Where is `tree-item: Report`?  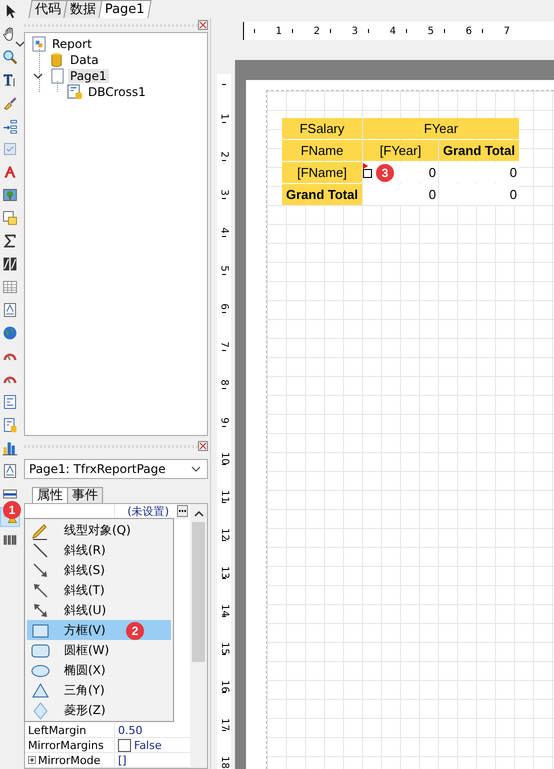
tree-item: Report is located at coordinates (72, 44).